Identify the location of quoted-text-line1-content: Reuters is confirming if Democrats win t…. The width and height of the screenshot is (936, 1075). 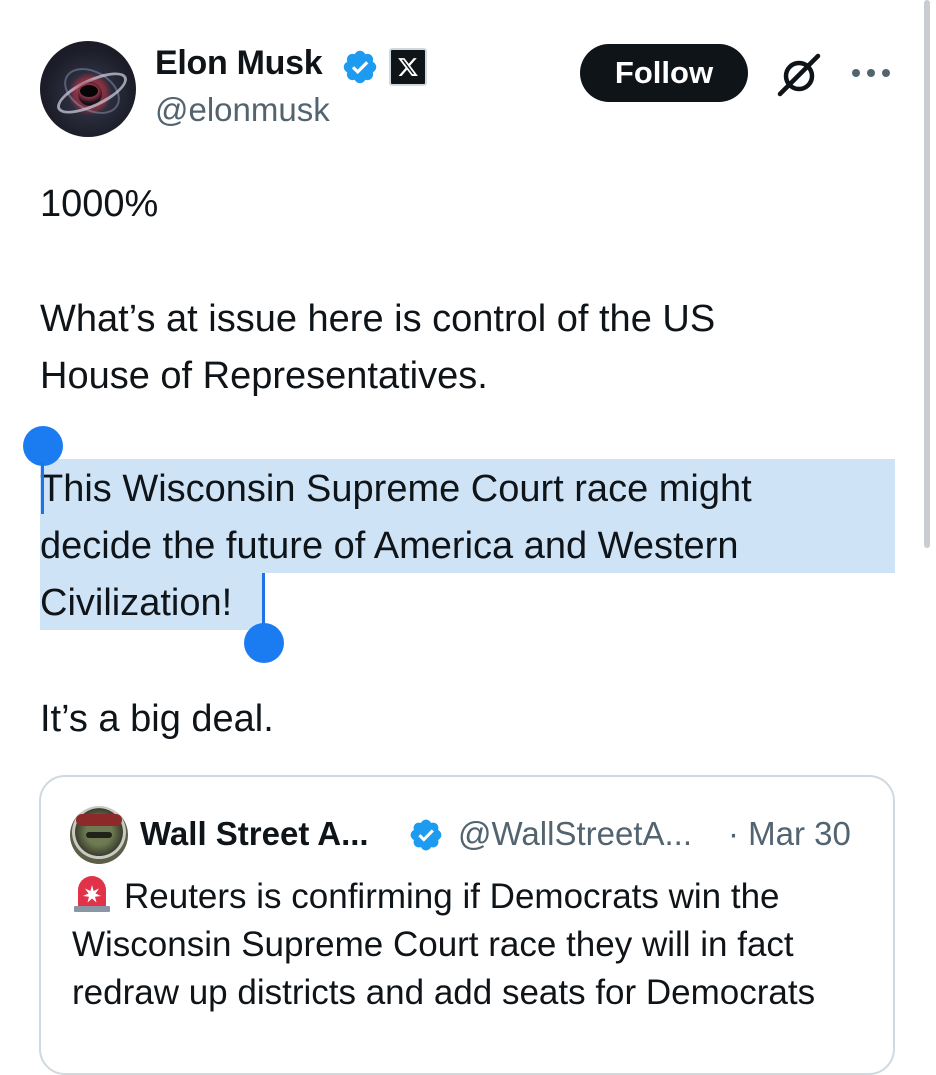
(452, 896).